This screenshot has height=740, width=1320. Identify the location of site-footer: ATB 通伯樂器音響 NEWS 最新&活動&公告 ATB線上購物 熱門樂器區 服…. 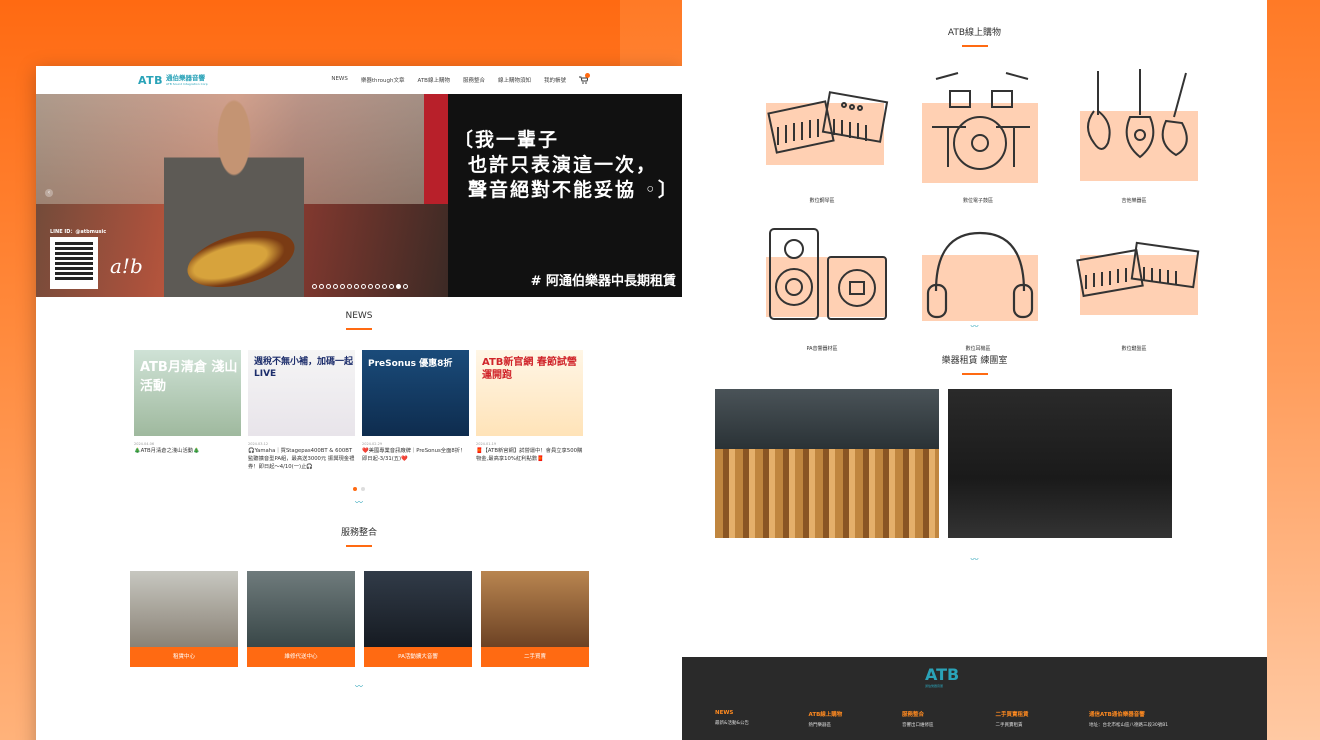
(974, 698).